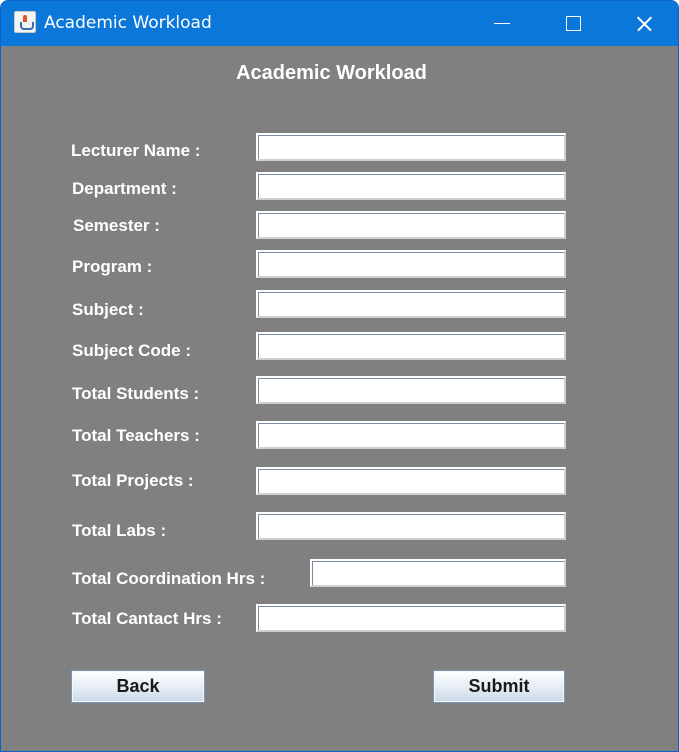 This screenshot has height=752, width=679. I want to click on program-input, so click(411, 264).